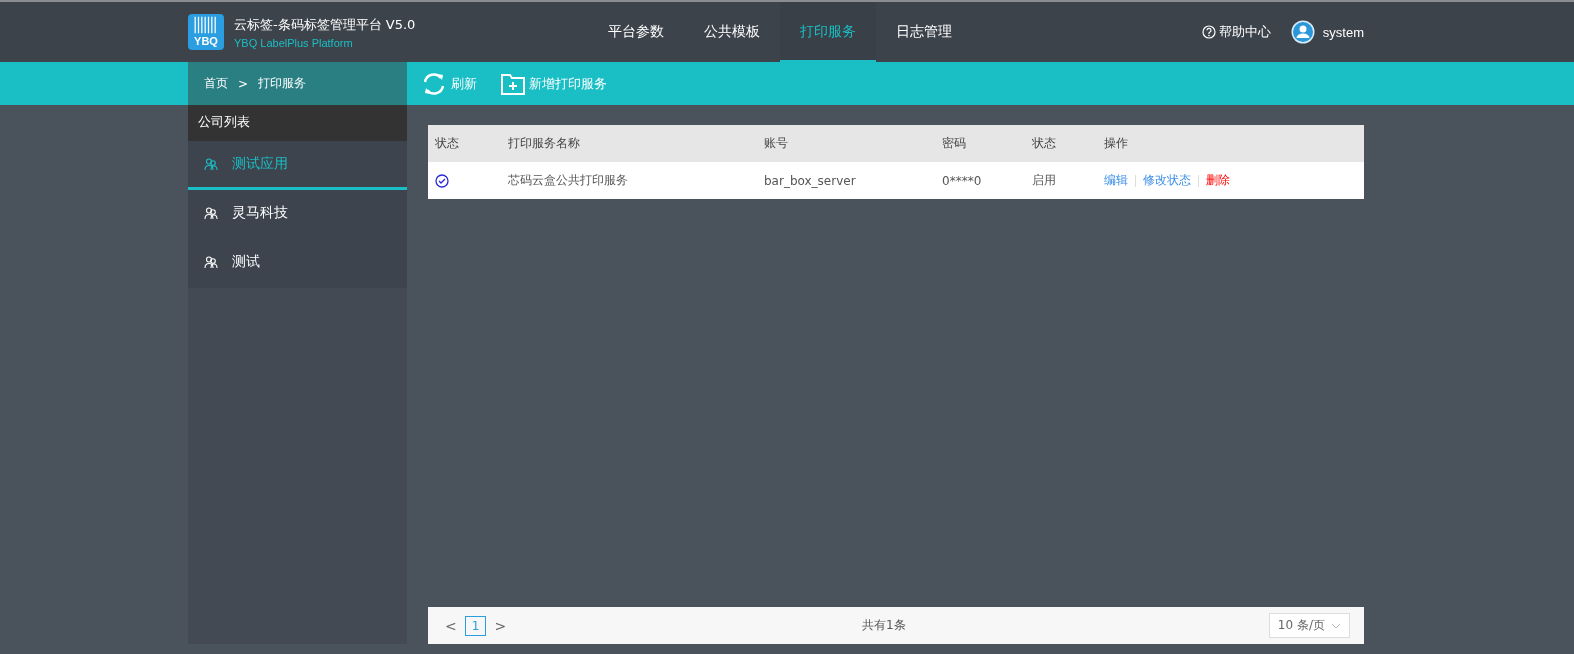  Describe the element at coordinates (216, 83) in the screenshot. I see `breadcrumb-item: 首页` at that location.